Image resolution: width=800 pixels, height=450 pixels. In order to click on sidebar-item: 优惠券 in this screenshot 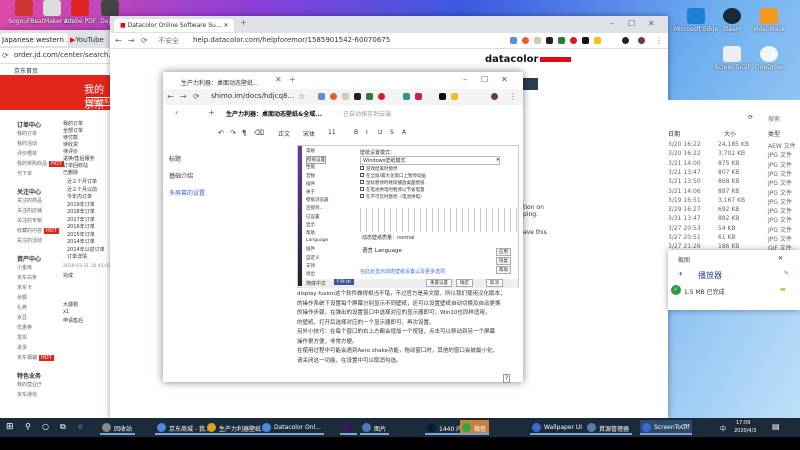, I will do `click(24, 327)`.